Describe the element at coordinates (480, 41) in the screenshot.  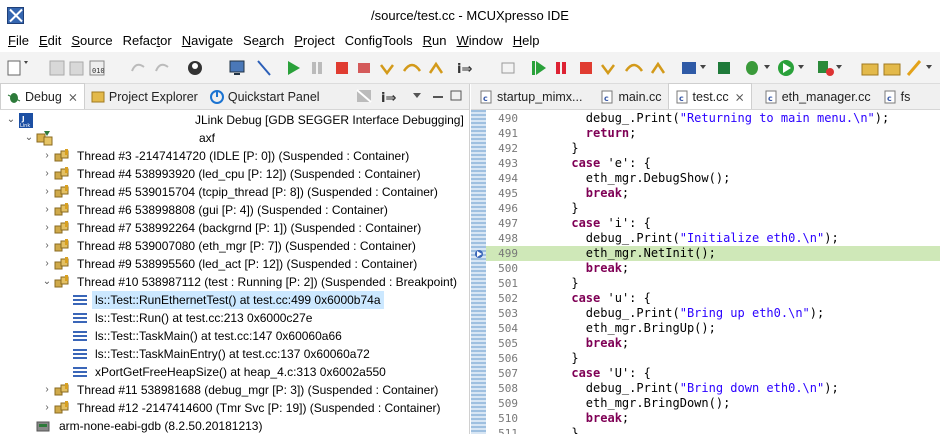
I see `menu-item: Window` at that location.